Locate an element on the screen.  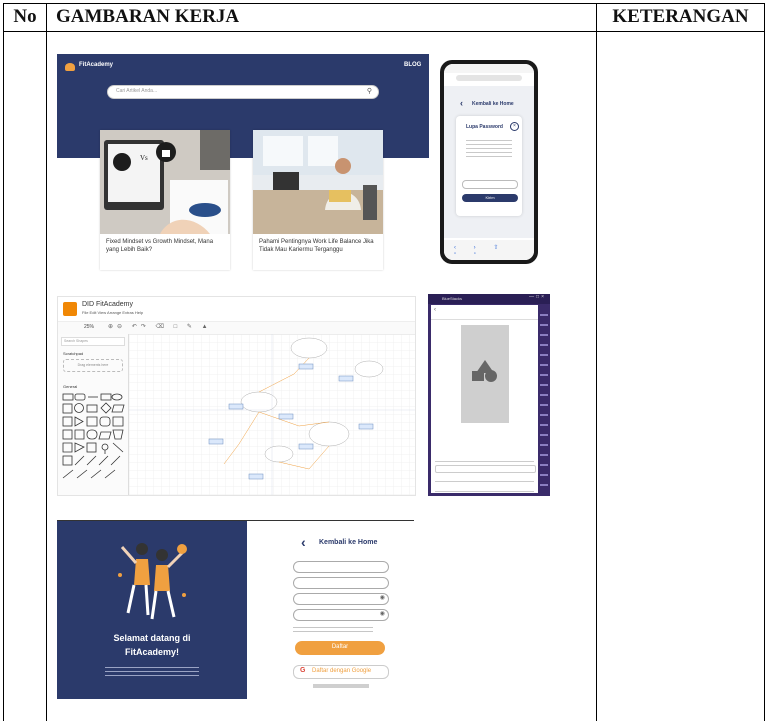
emulator-screenshot: BlueStacks —□× ‹ is located at coordinates (489, 395).